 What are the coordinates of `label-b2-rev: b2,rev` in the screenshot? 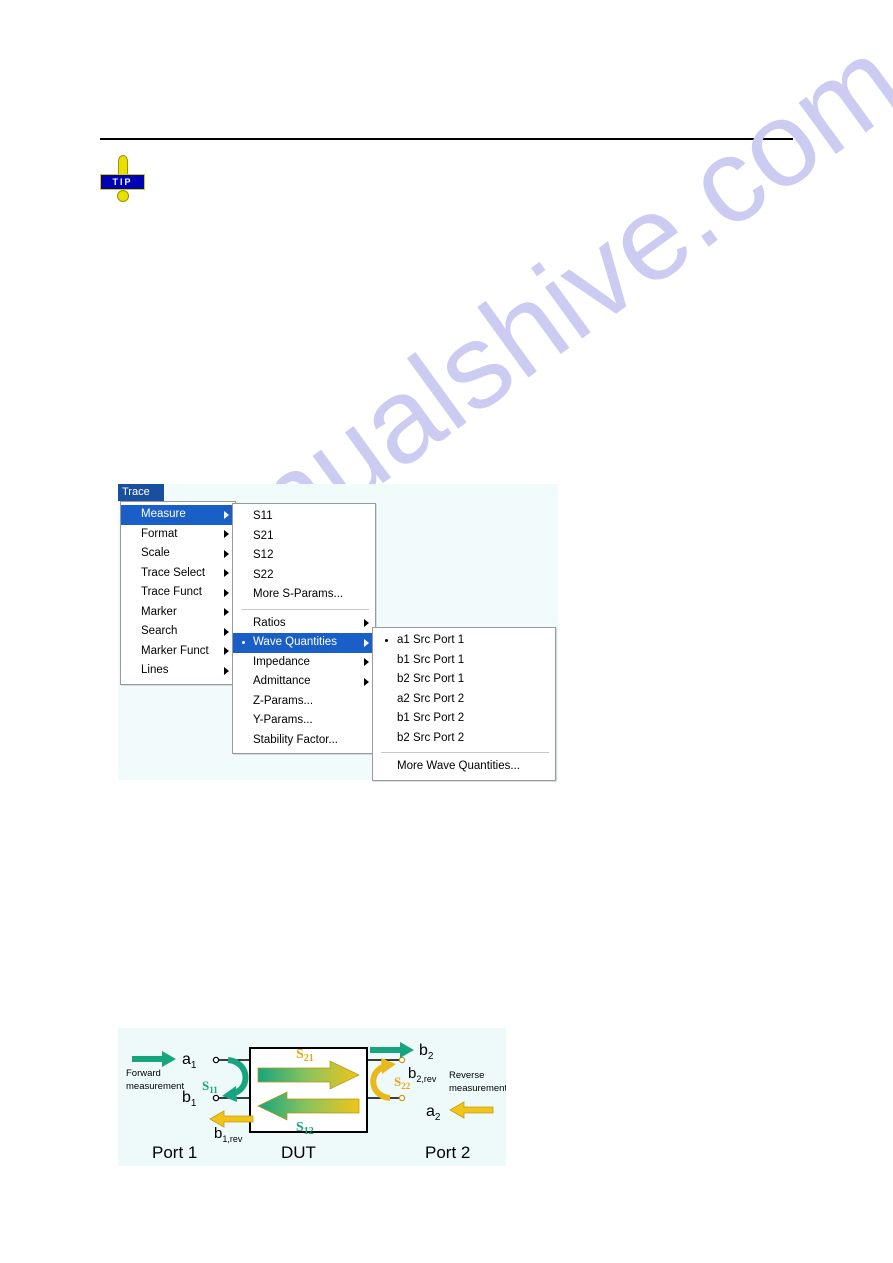 It's located at (422, 1074).